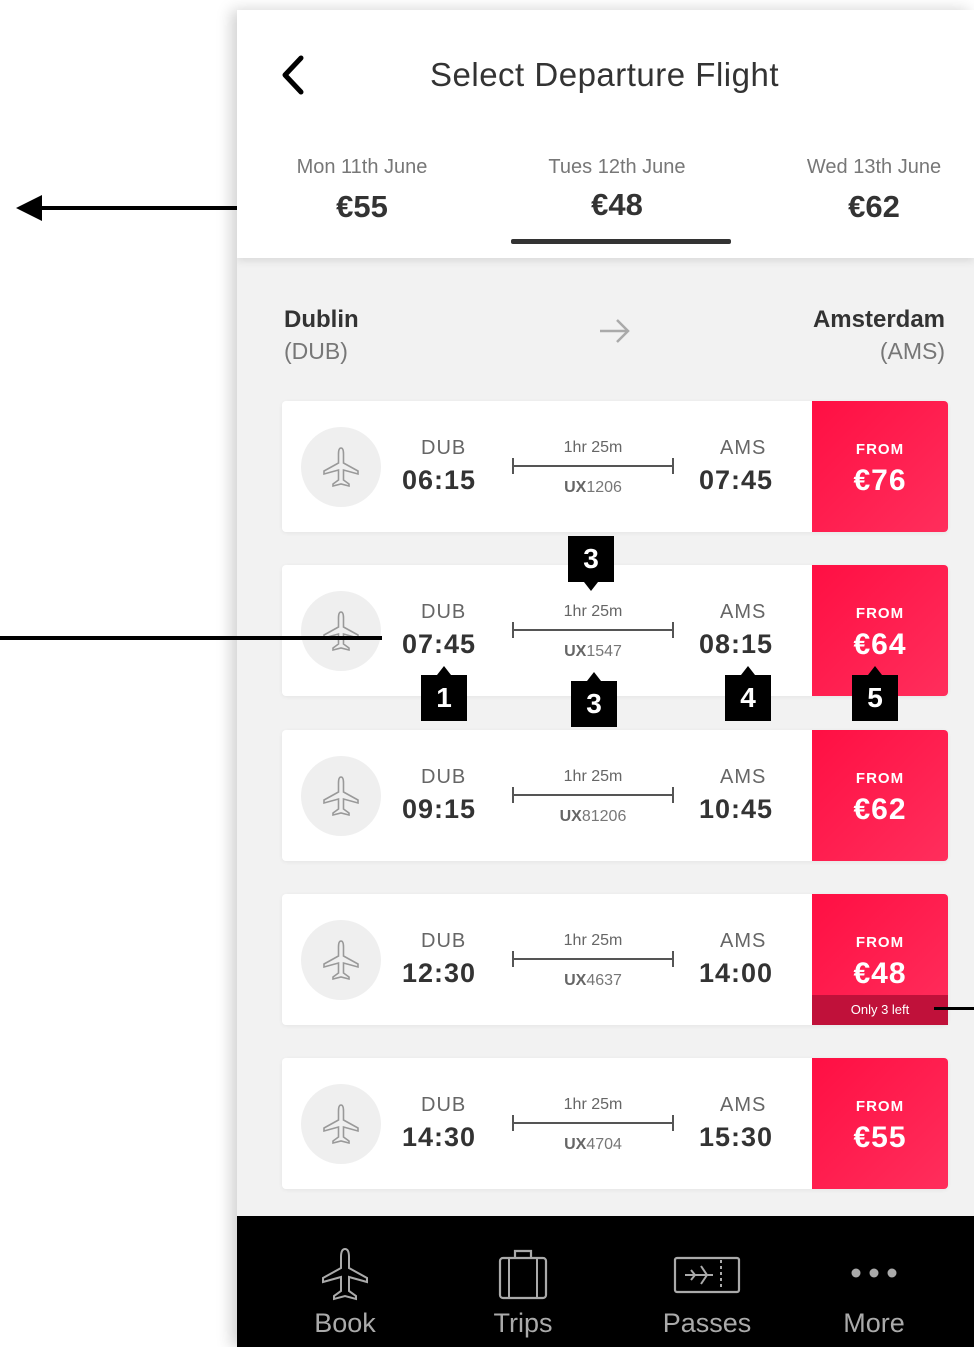  I want to click on nav-passes: Passes, so click(707, 1277).